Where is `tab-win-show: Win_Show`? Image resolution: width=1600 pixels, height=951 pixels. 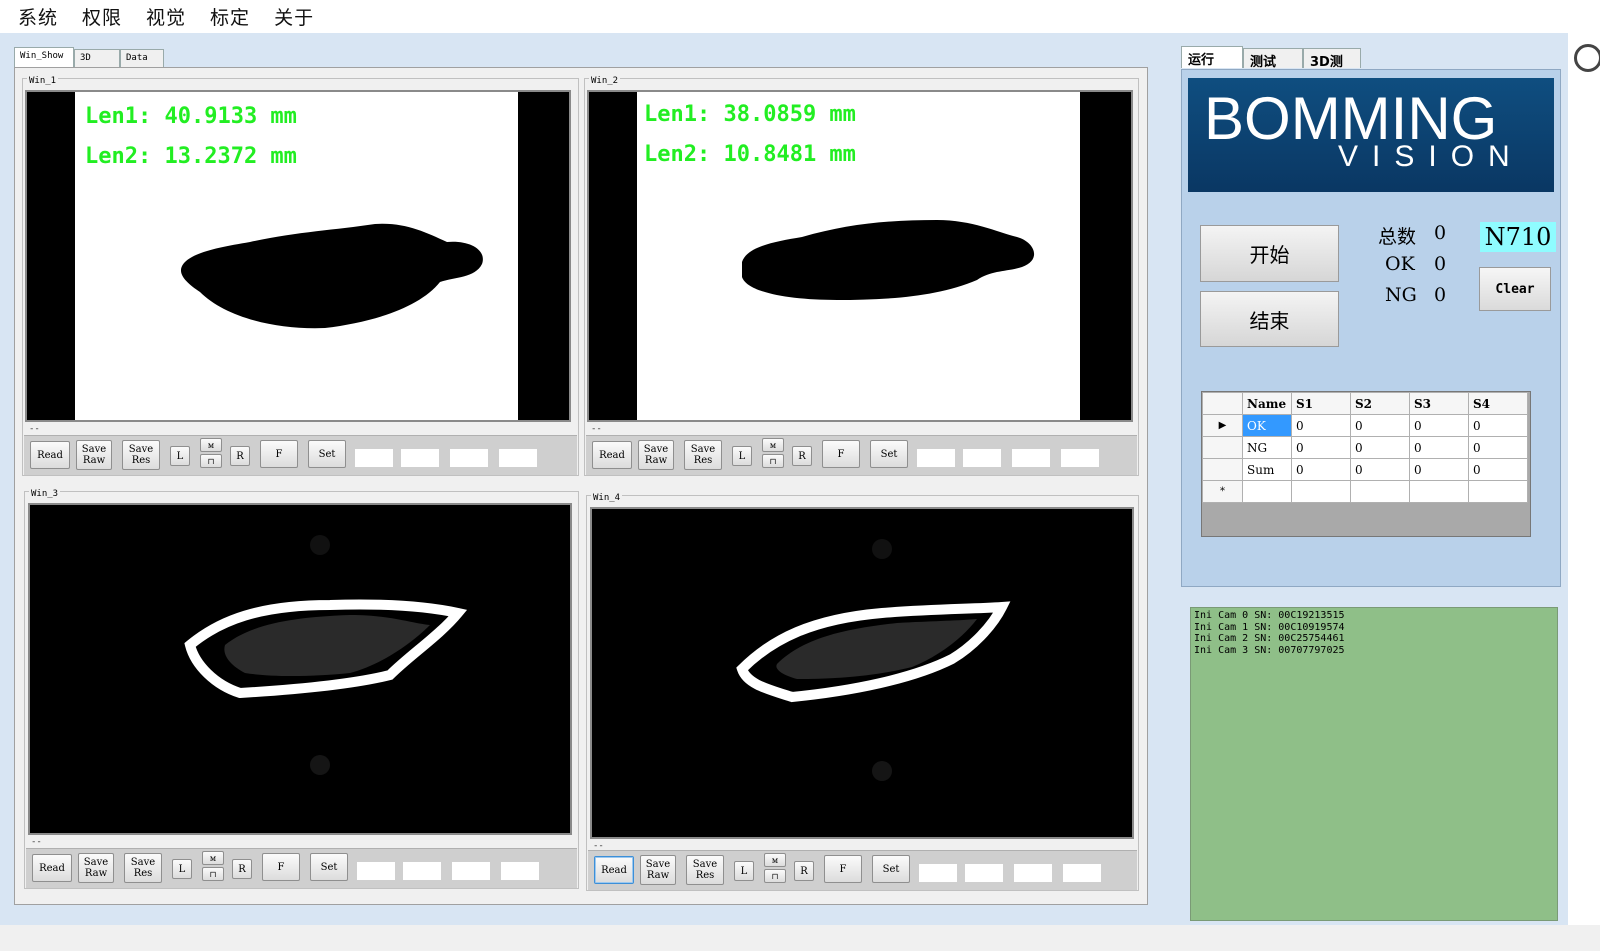 tab-win-show: Win_Show is located at coordinates (44, 57).